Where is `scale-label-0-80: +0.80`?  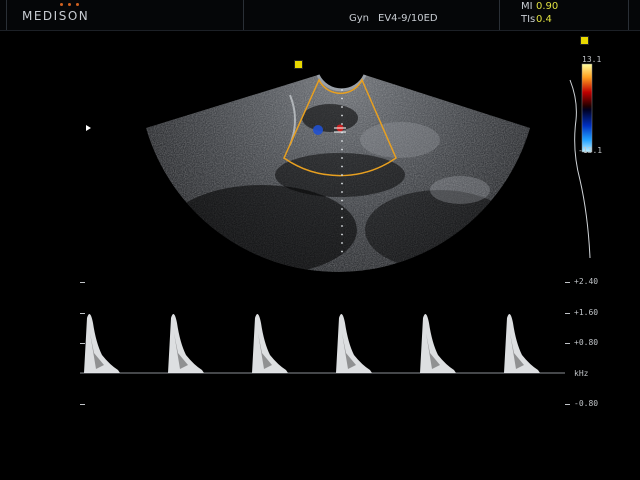 scale-label-0-80: +0.80 is located at coordinates (586, 342).